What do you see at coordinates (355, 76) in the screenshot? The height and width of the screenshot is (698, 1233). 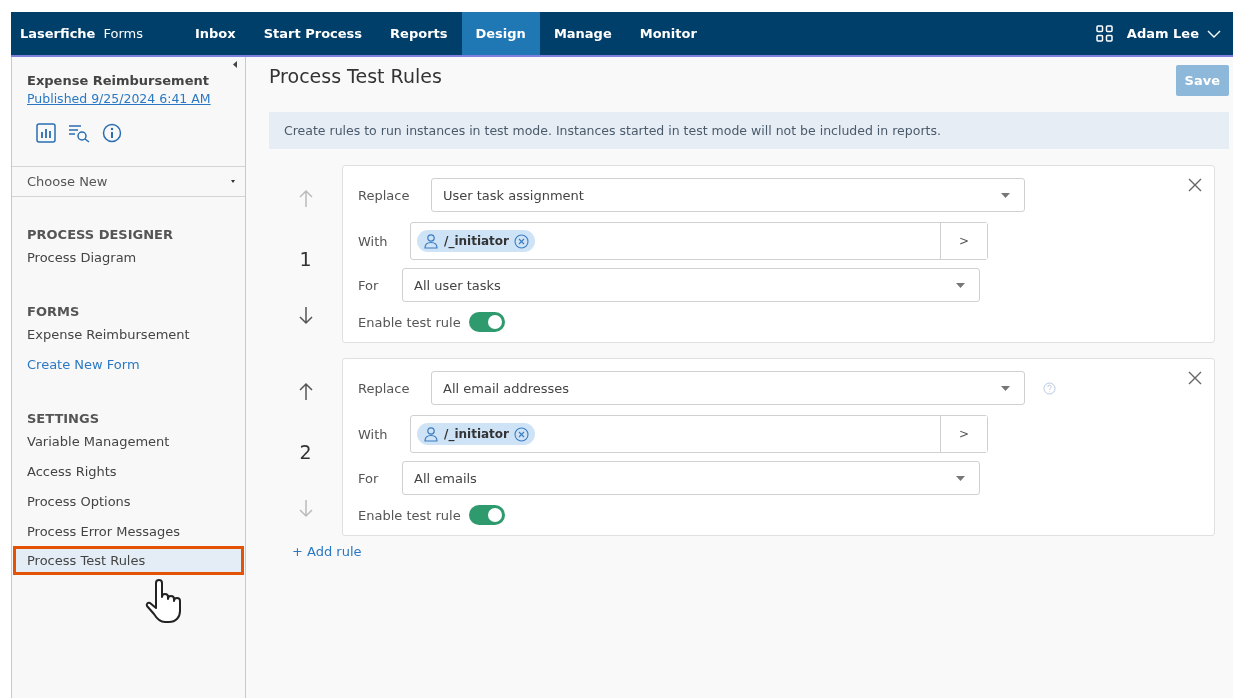 I see `page-title: Process Test Rules` at bounding box center [355, 76].